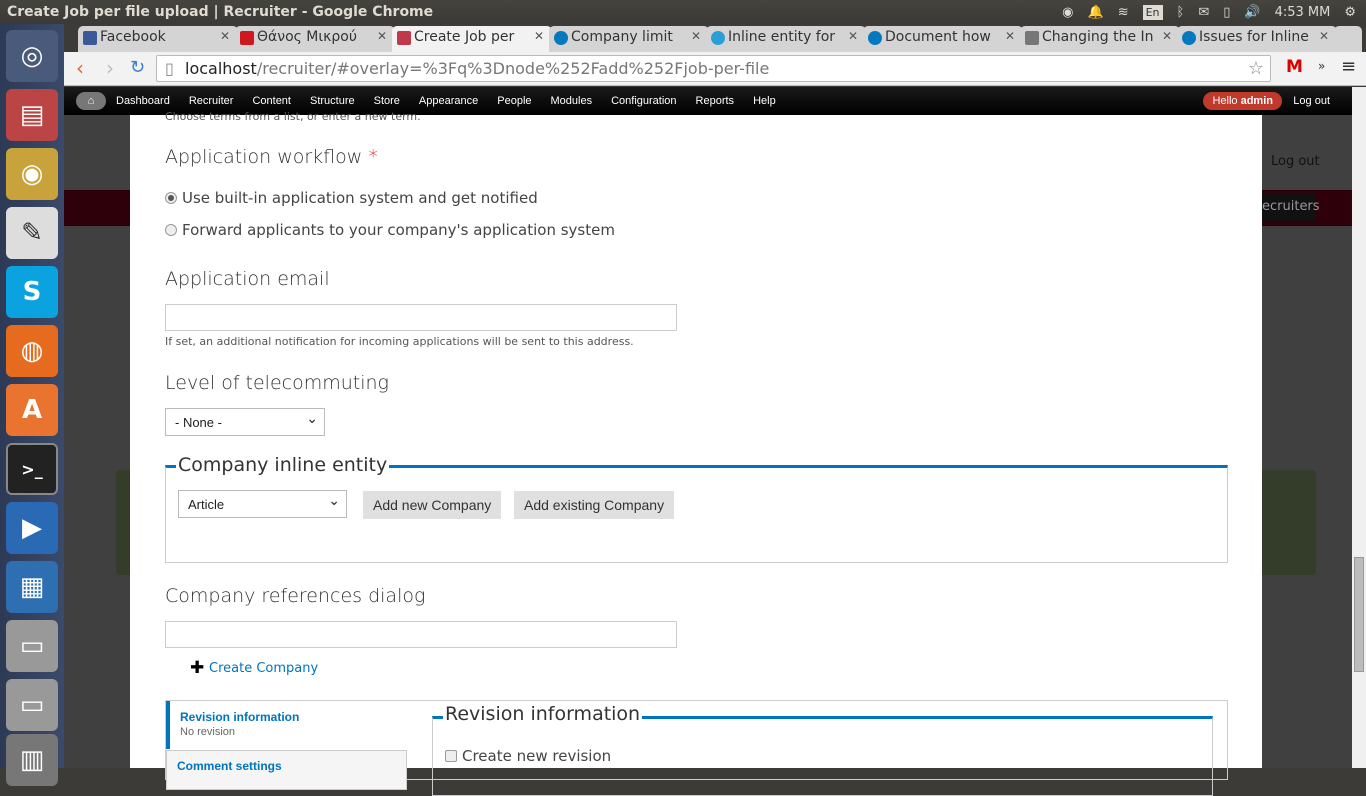 Image resolution: width=1366 pixels, height=796 pixels. Describe the element at coordinates (404, 38) in the screenshot. I see `site-icon` at that location.